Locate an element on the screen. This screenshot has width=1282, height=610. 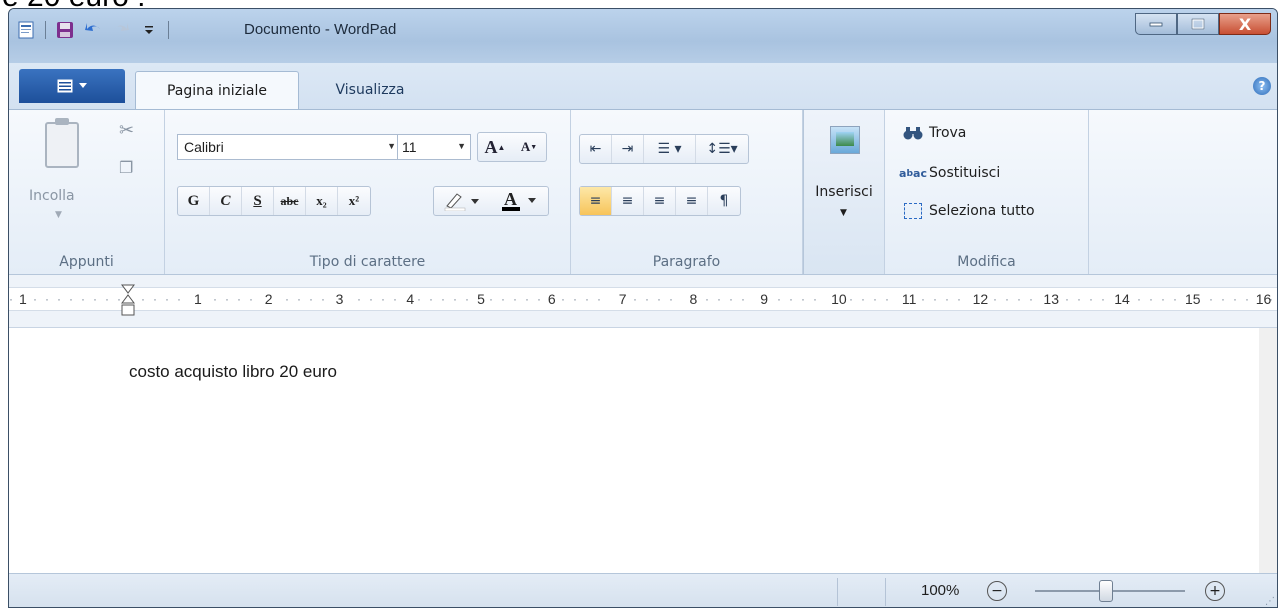
group-appunti: Incolla ▼ ✂ ❐ Appunti is located at coordinates (87, 192).